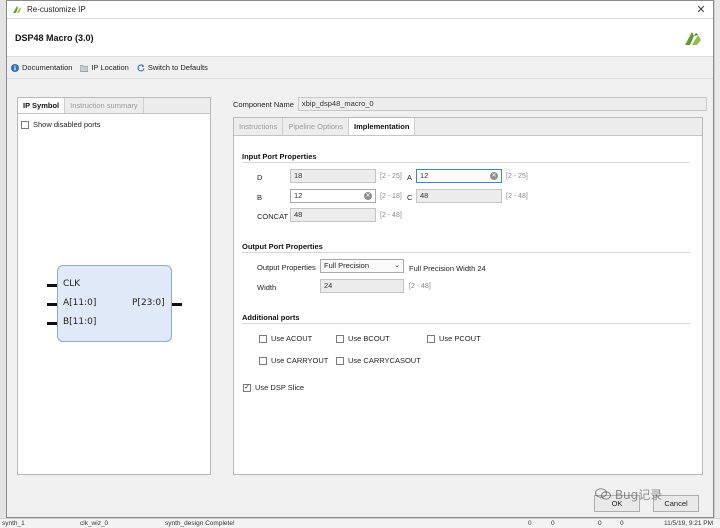  I want to click on d-width-field: 18, so click(333, 176).